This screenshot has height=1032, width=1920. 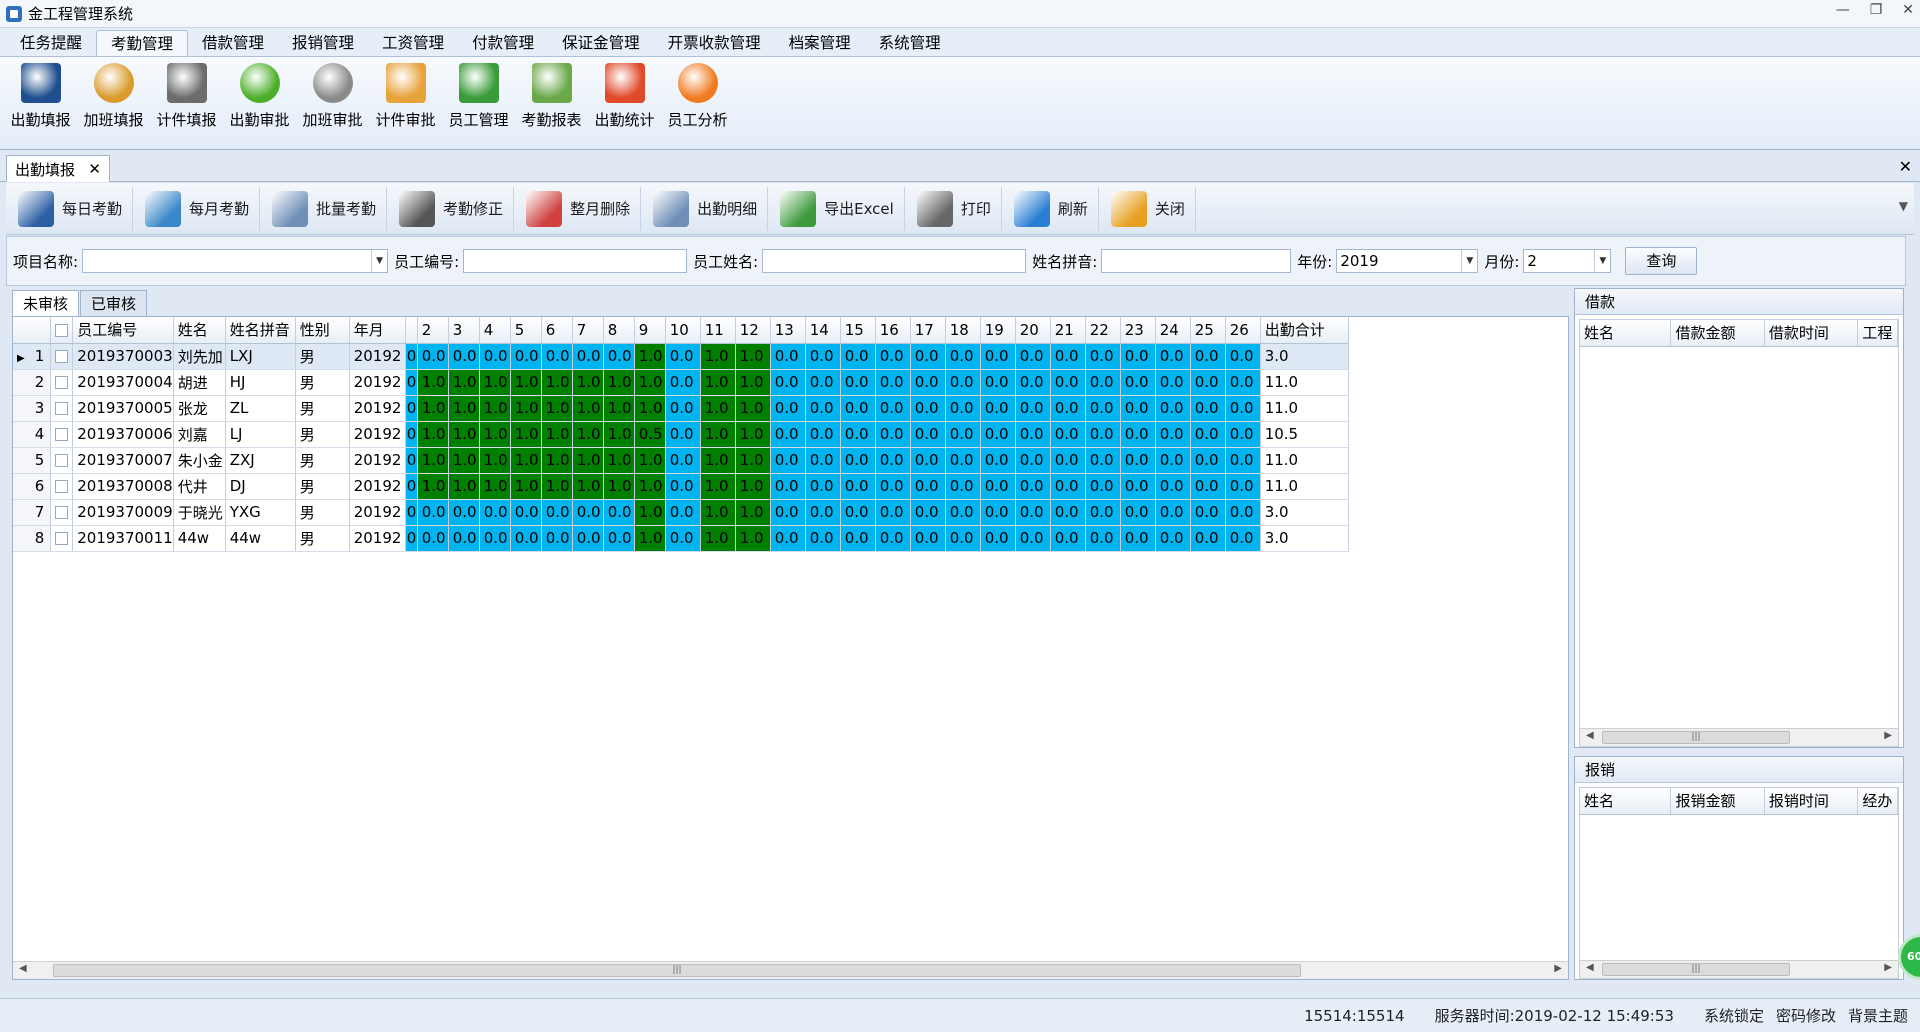 I want to click on toolbar-button: 整月删除, so click(x=581, y=208).